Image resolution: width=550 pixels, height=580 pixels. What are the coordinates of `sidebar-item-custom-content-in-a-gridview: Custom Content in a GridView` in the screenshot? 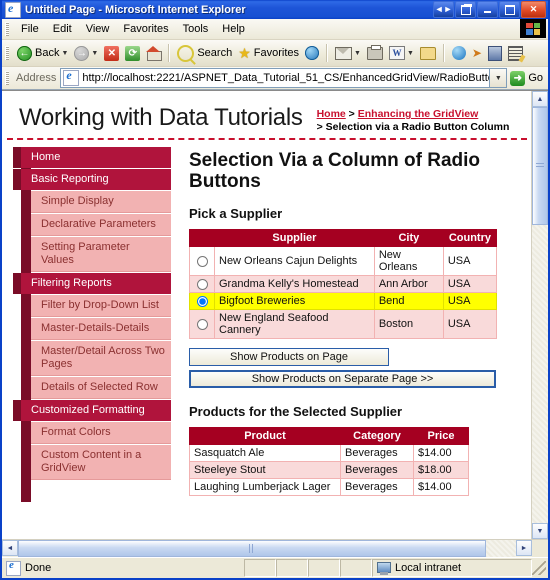 It's located at (101, 462).